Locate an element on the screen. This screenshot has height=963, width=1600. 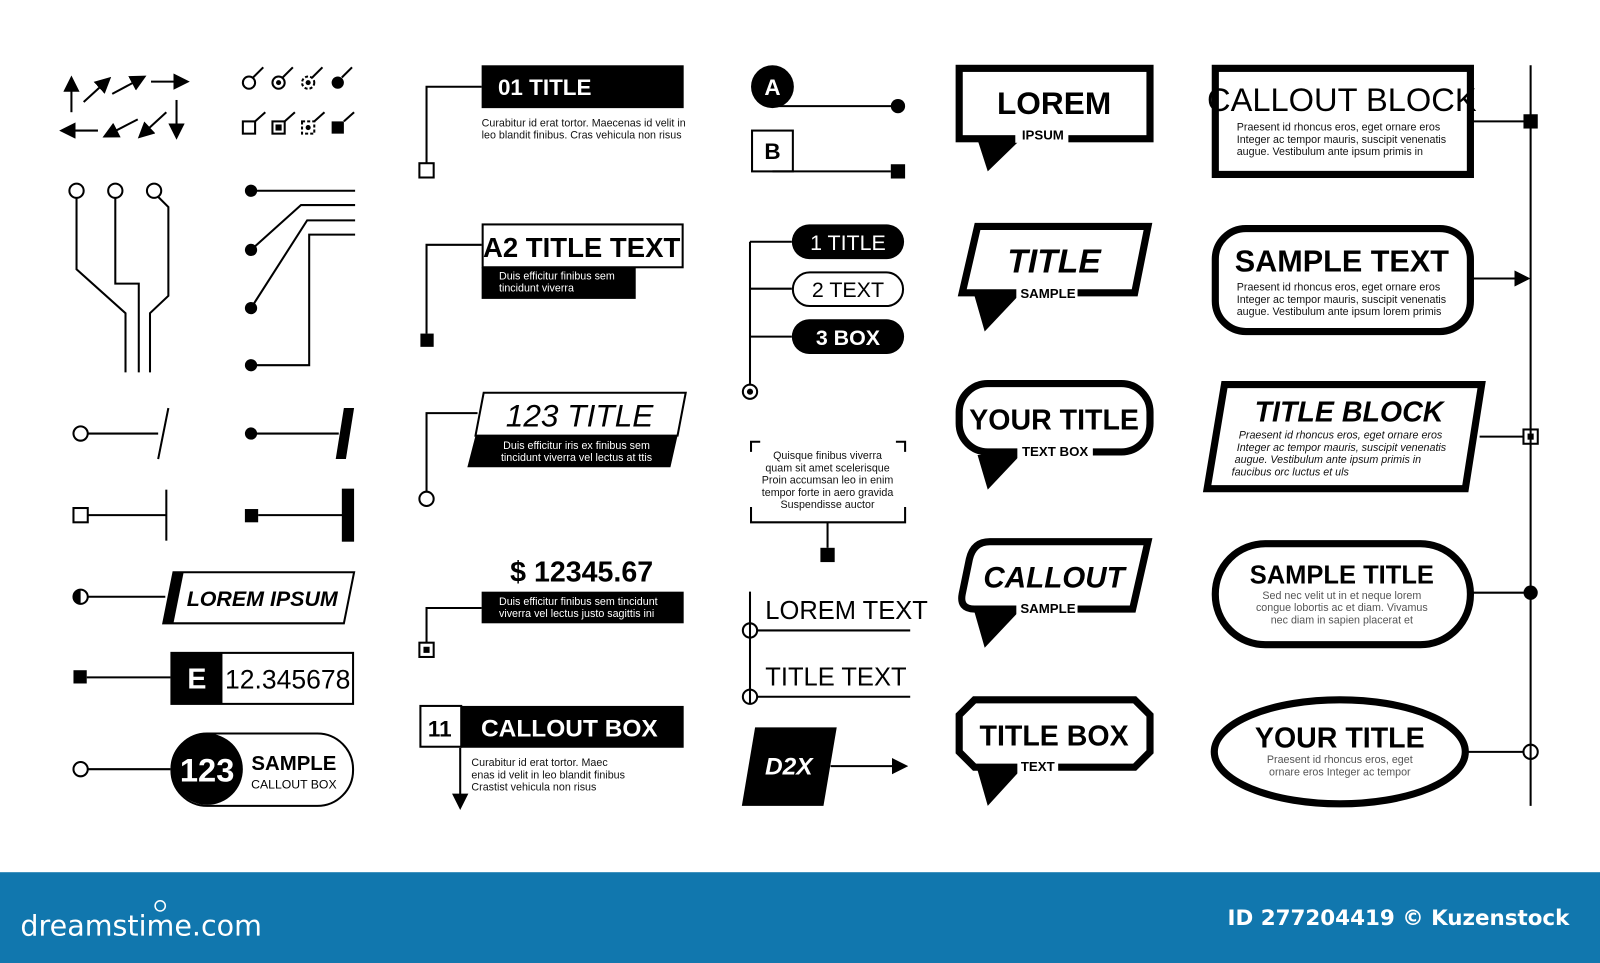
callout-title: 123 TITLE is located at coordinates (580, 415).